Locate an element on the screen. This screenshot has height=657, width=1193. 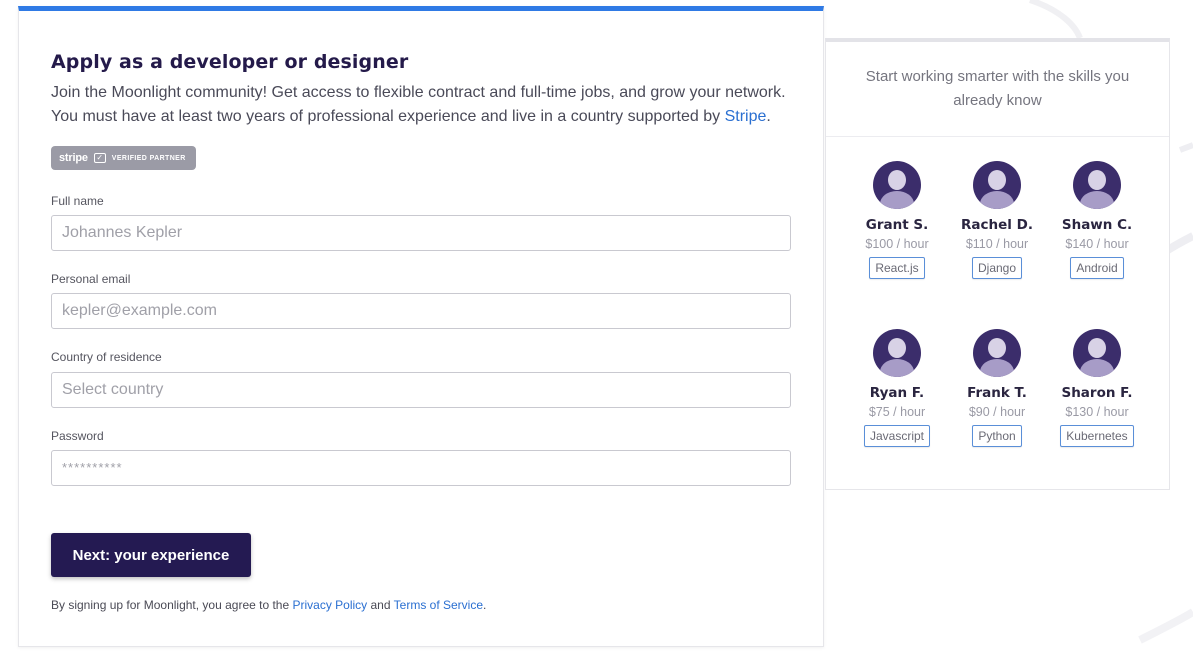
password-input is located at coordinates (421, 468).